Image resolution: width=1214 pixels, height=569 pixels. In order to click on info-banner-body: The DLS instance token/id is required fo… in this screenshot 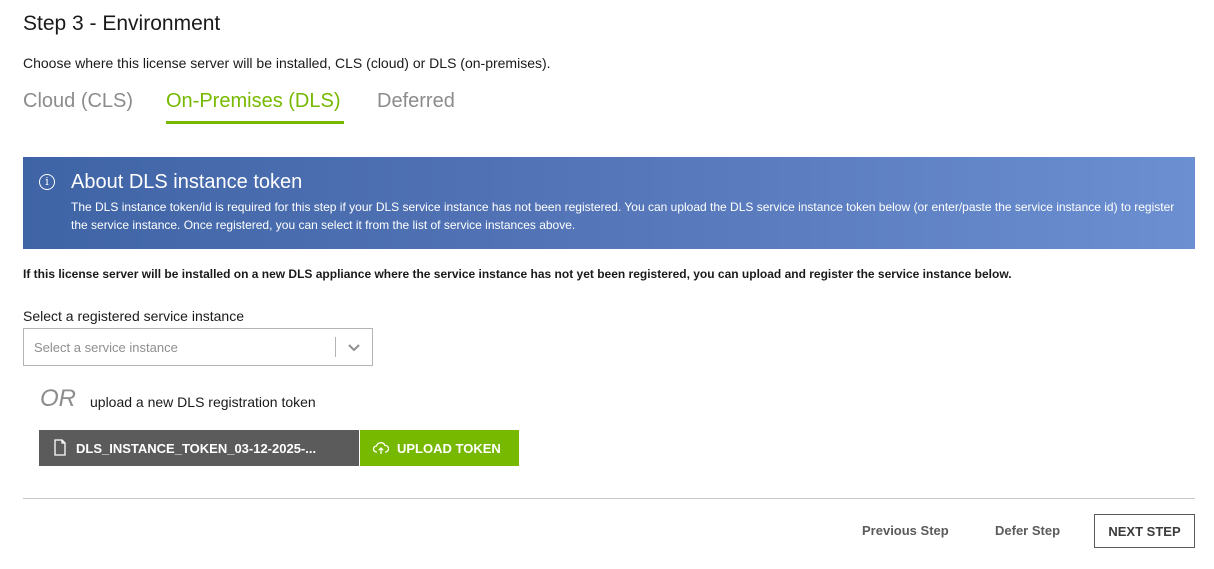, I will do `click(623, 216)`.